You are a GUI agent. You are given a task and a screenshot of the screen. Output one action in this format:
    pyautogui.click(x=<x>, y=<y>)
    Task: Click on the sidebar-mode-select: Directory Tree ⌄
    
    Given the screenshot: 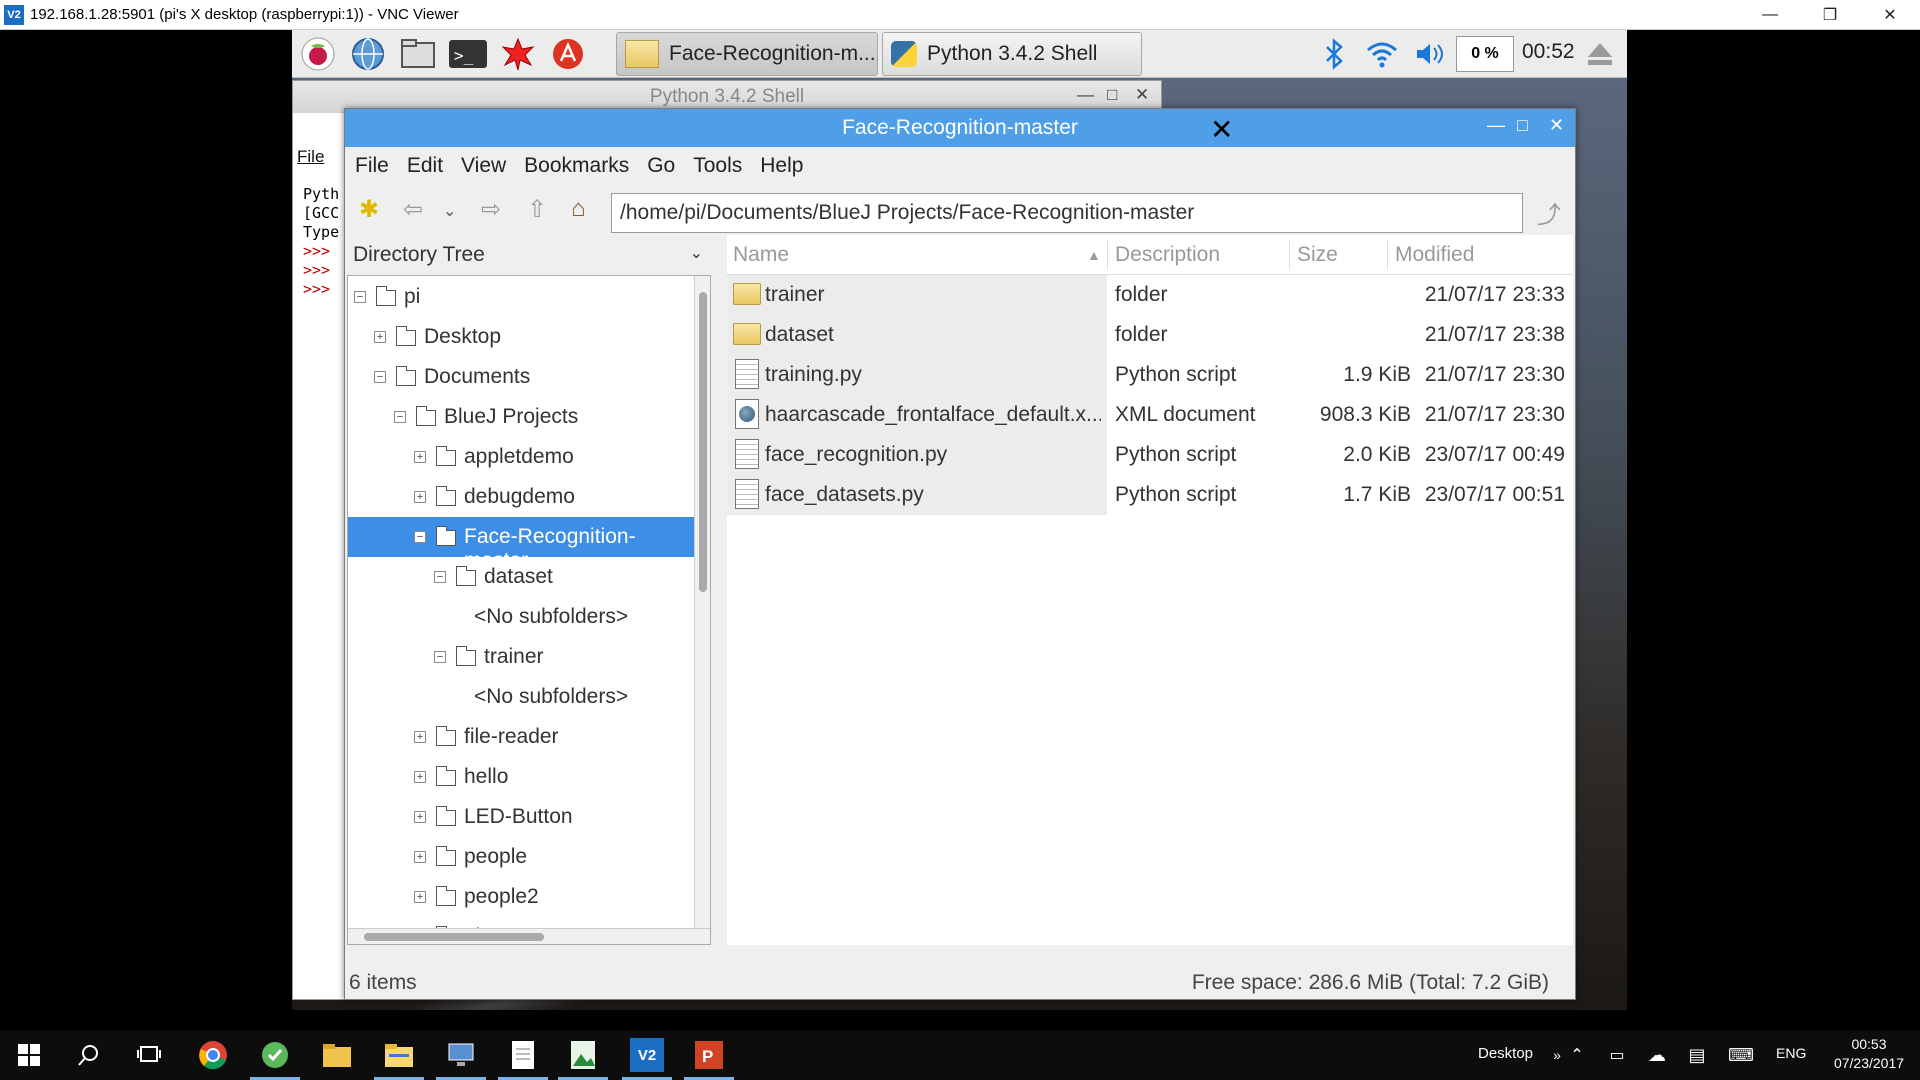 What is the action you would take?
    pyautogui.click(x=529, y=255)
    